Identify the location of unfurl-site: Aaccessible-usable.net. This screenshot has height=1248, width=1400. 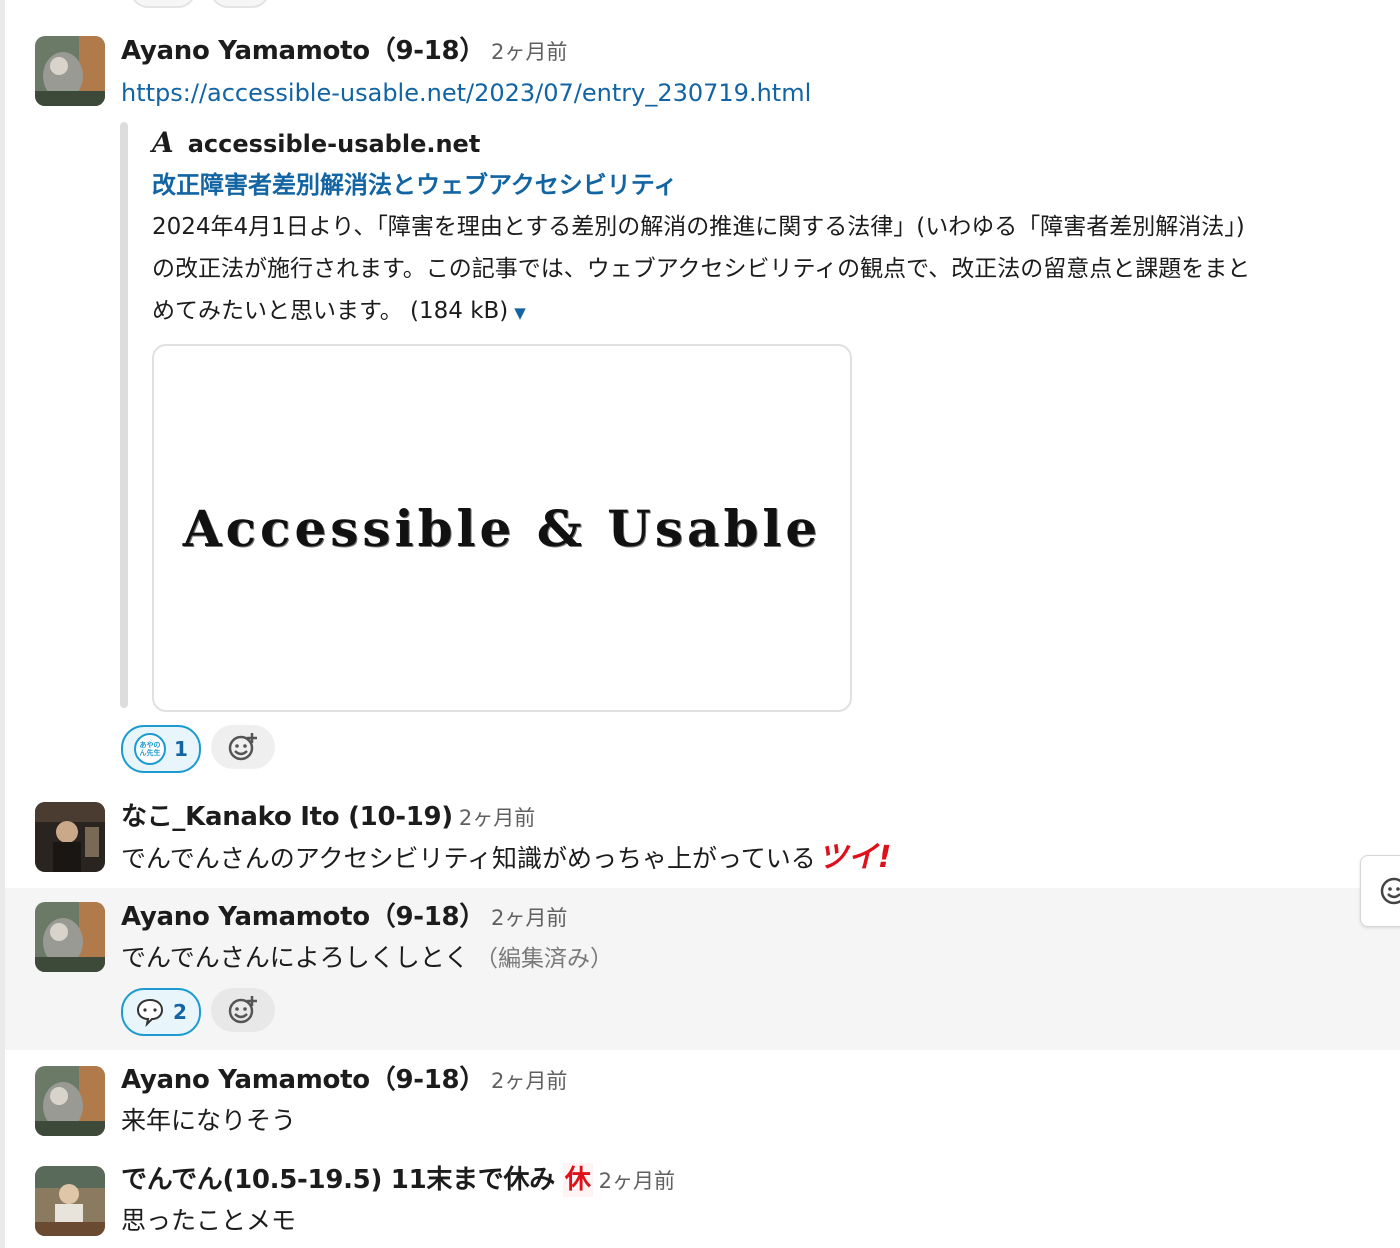
(316, 143).